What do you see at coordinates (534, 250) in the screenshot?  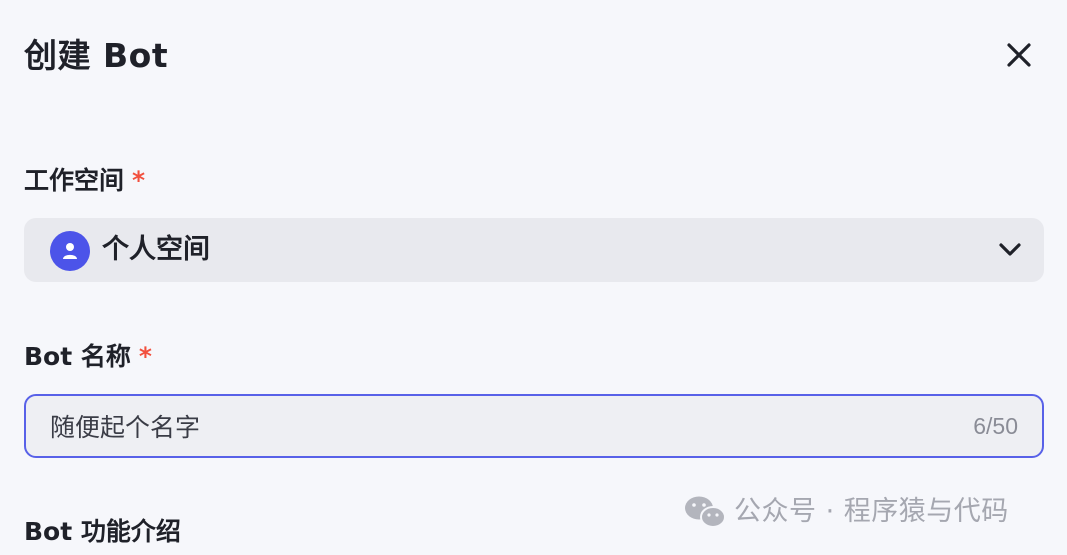 I see `workspace-select: 个人空间` at bounding box center [534, 250].